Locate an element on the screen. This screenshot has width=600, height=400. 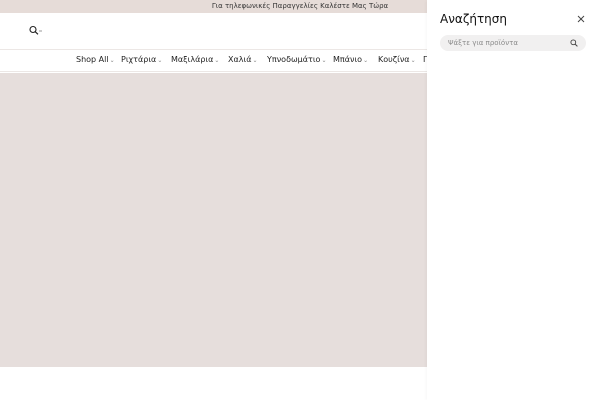
search-input is located at coordinates (507, 43).